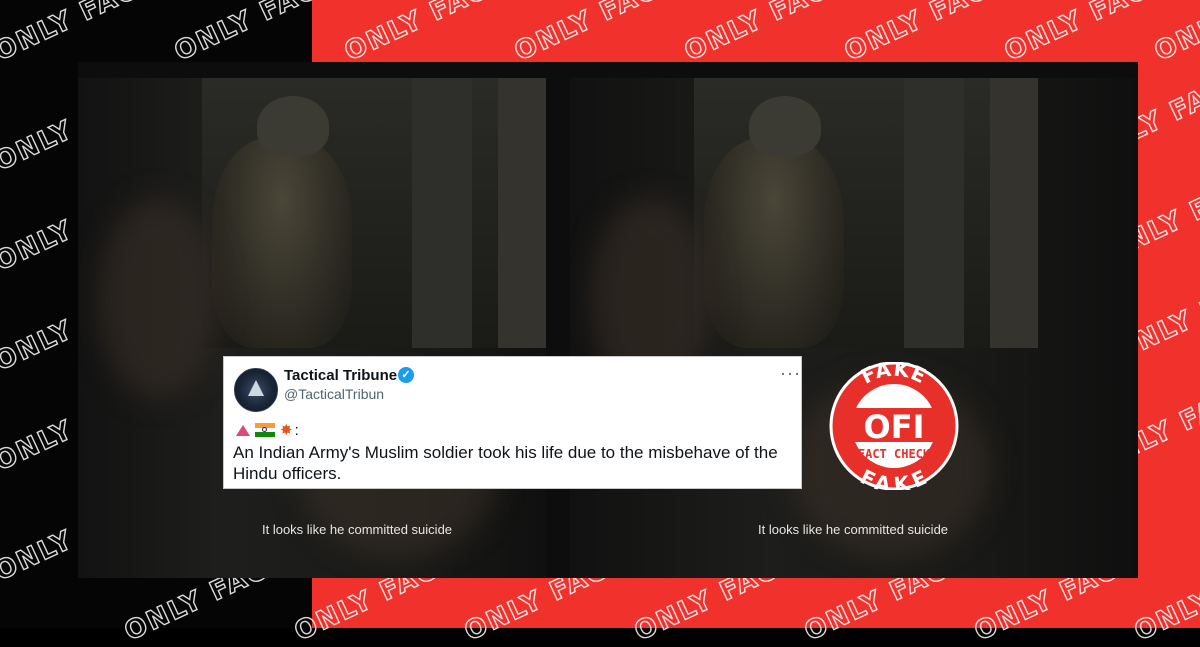 Image resolution: width=1200 pixels, height=647 pixels. What do you see at coordinates (894, 454) in the screenshot?
I see `badge-middle-text: FACT CHECK` at bounding box center [894, 454].